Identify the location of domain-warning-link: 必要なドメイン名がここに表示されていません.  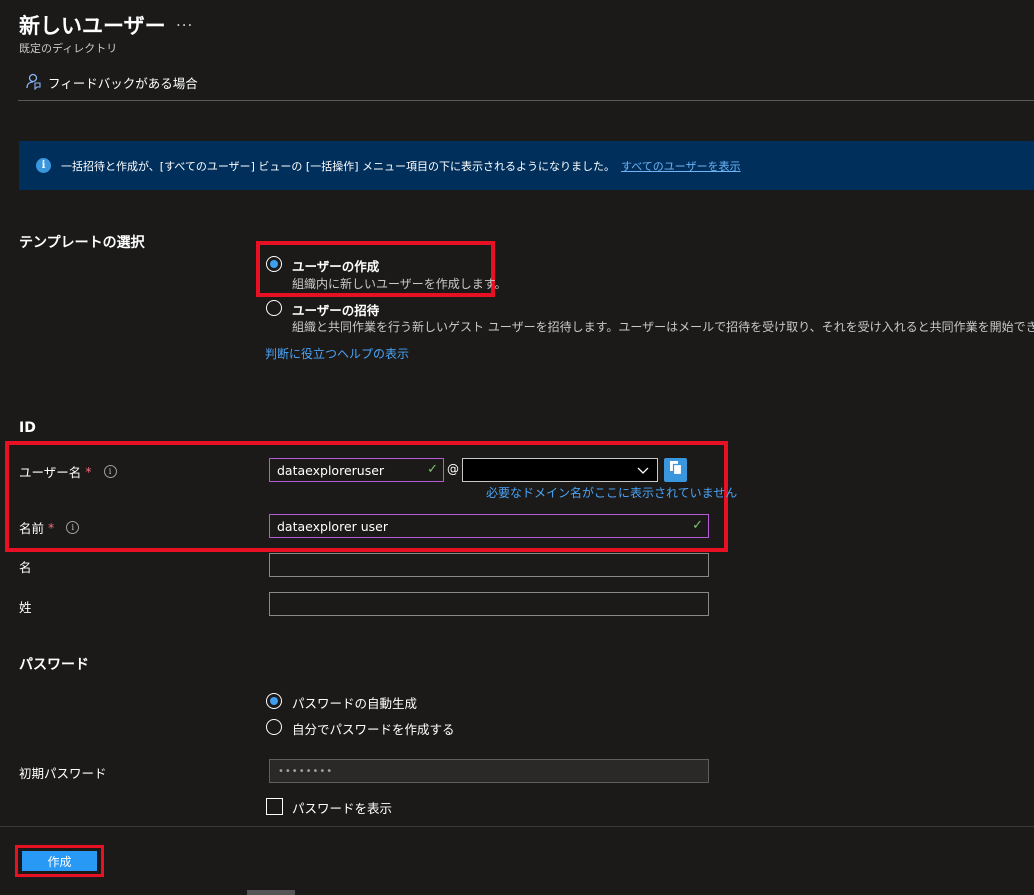
(611, 492).